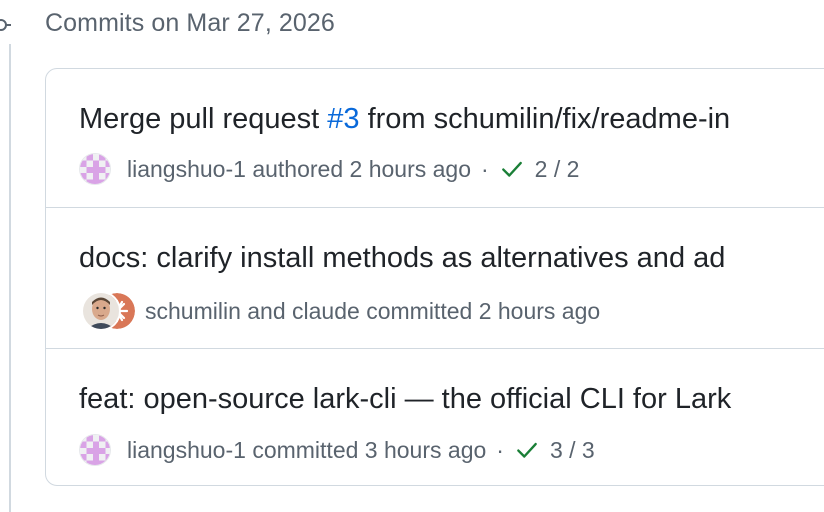 The image size is (824, 512). What do you see at coordinates (298, 168) in the screenshot?
I see `commit-action: authored` at bounding box center [298, 168].